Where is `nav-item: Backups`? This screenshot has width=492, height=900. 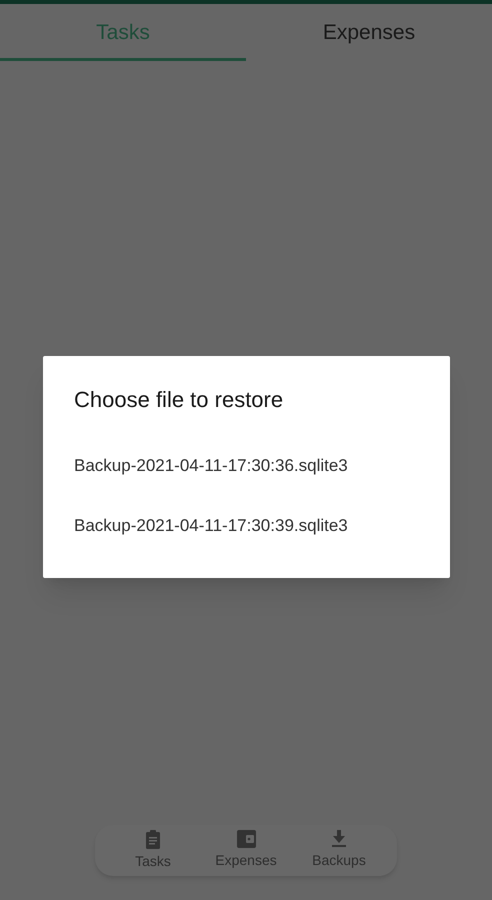 nav-item: Backups is located at coordinates (339, 850).